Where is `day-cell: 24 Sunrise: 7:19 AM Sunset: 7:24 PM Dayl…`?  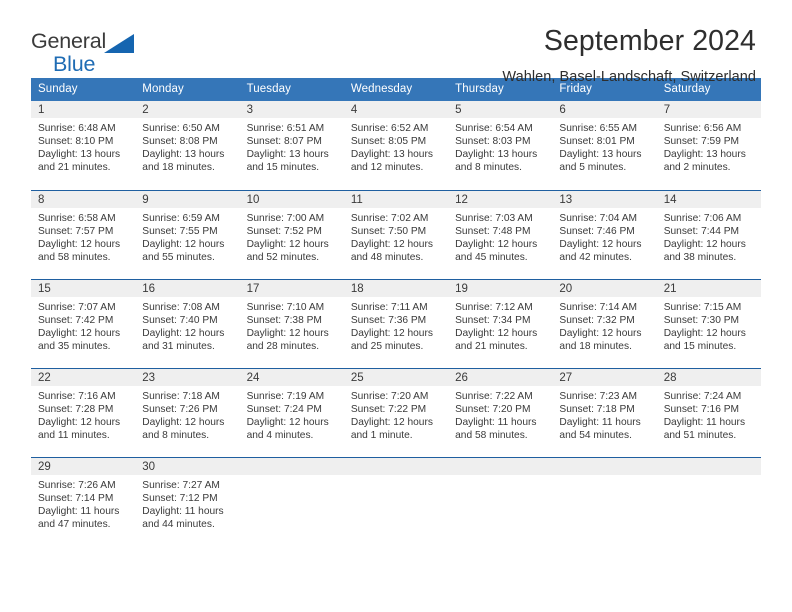
day-cell: 24 Sunrise: 7:19 AM Sunset: 7:24 PM Dayl… is located at coordinates (291, 412).